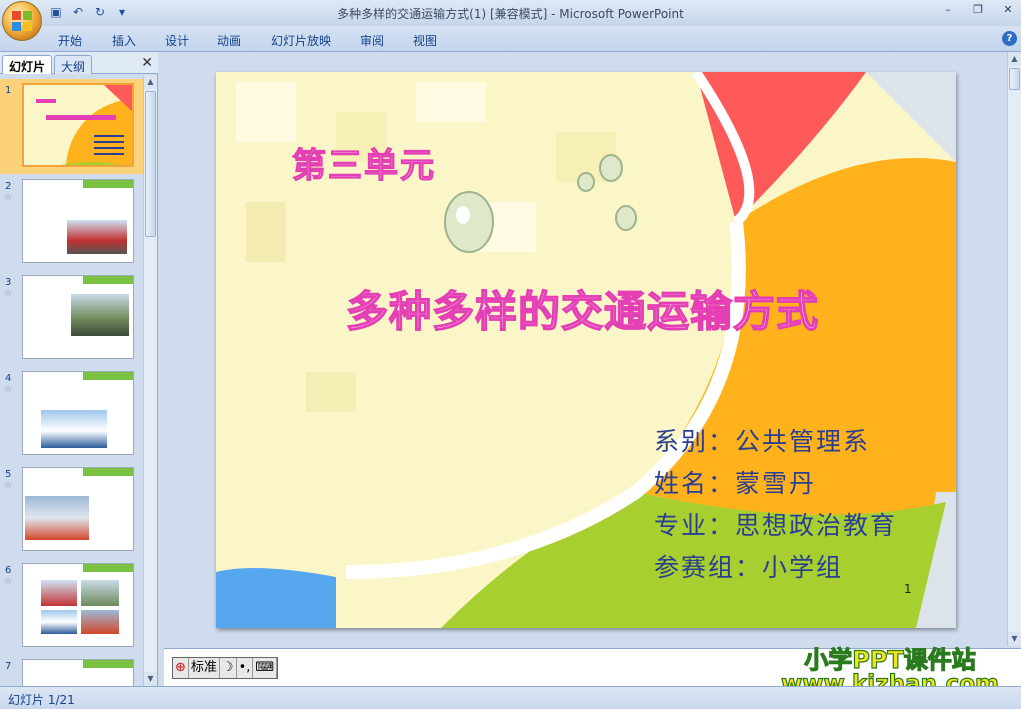  What do you see at coordinates (301, 40) in the screenshot?
I see `tab-slideshow: 幻灯片放映` at bounding box center [301, 40].